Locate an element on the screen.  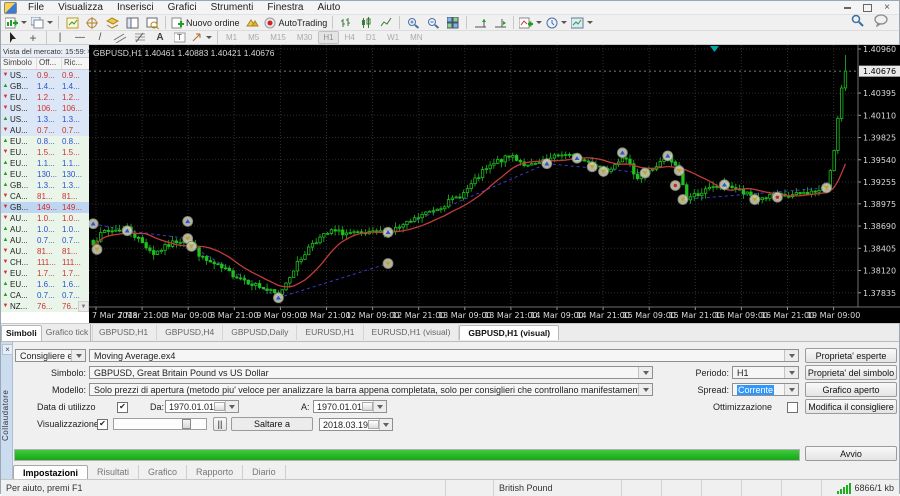
channel-tool-button is located at coordinates (120, 37).